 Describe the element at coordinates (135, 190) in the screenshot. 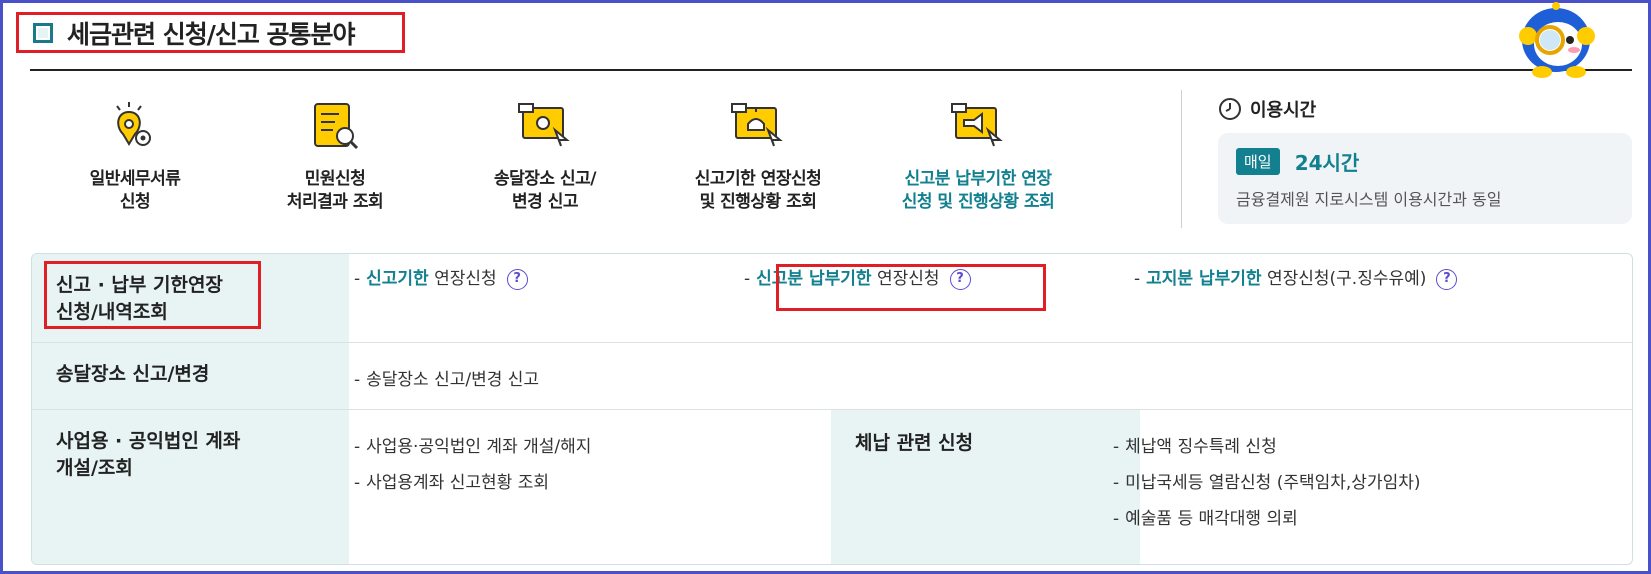

I see `menu-label: 일반세무서류 신청` at that location.